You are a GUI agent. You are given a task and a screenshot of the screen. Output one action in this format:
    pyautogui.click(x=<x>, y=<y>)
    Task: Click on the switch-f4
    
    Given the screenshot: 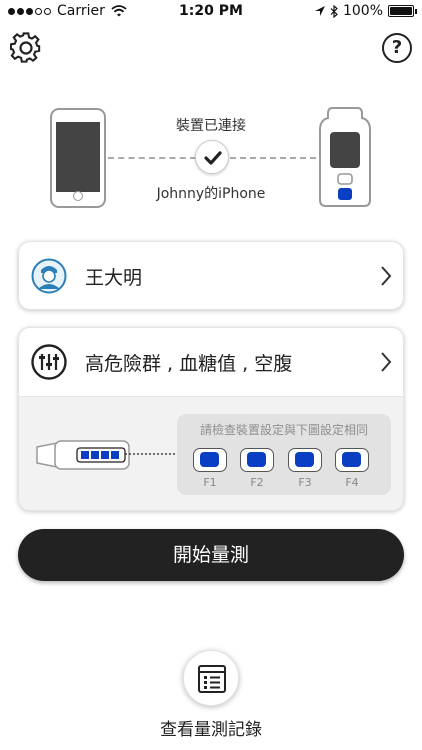 What is the action you would take?
    pyautogui.click(x=352, y=460)
    